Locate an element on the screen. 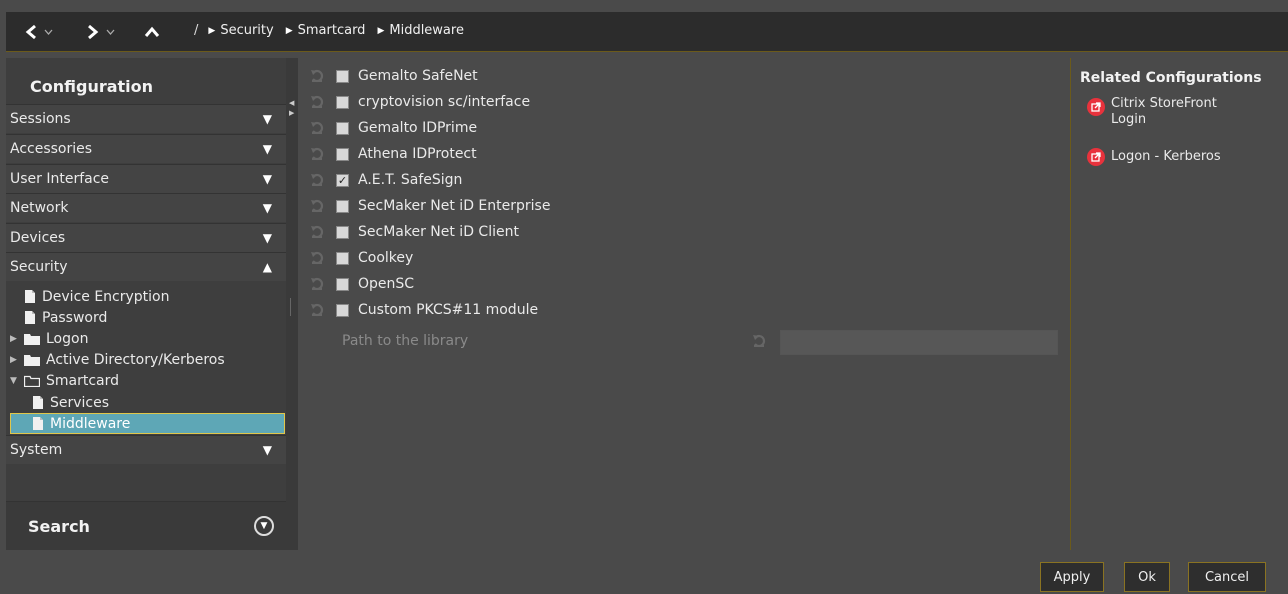 The image size is (1288, 594). sidebar-section-devices: Devices ▼ is located at coordinates (146, 237).